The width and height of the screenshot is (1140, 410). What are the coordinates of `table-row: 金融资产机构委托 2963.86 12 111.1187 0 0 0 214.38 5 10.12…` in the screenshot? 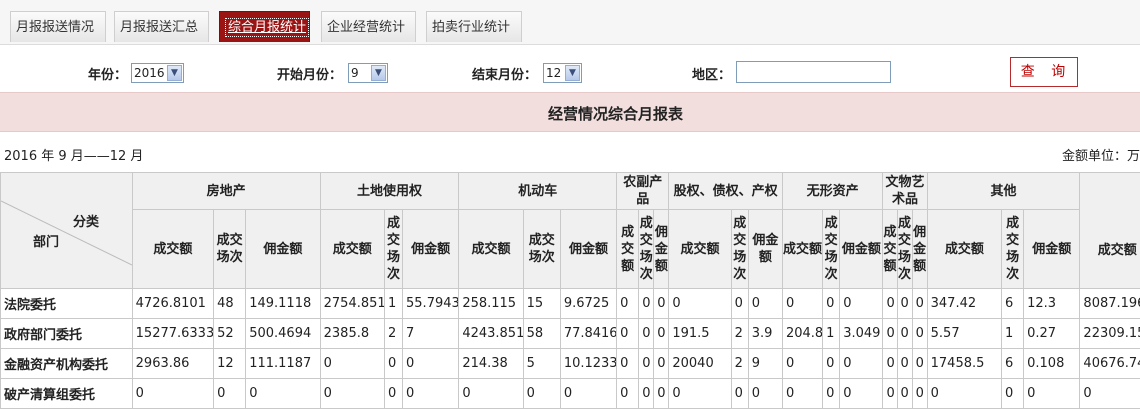 It's located at (570, 363).